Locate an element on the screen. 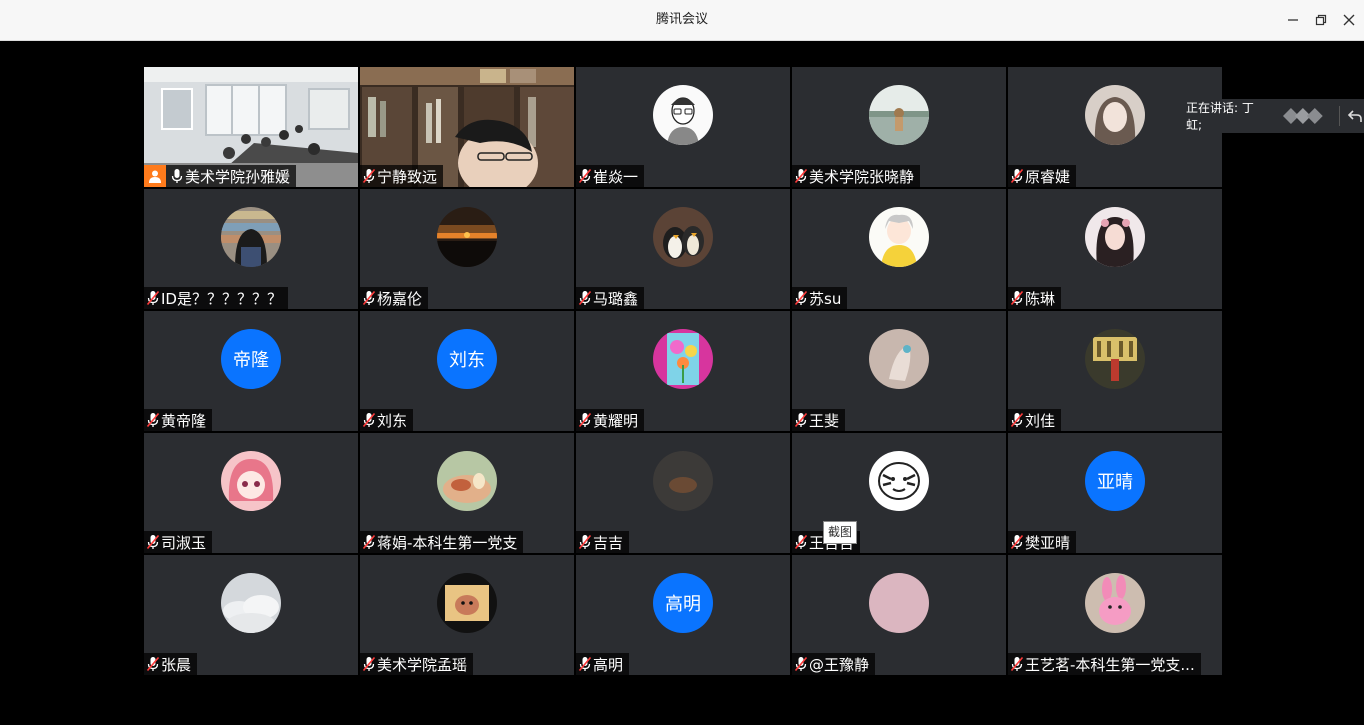 The height and width of the screenshot is (725, 1364). participant-tile: 苏su is located at coordinates (899, 249).